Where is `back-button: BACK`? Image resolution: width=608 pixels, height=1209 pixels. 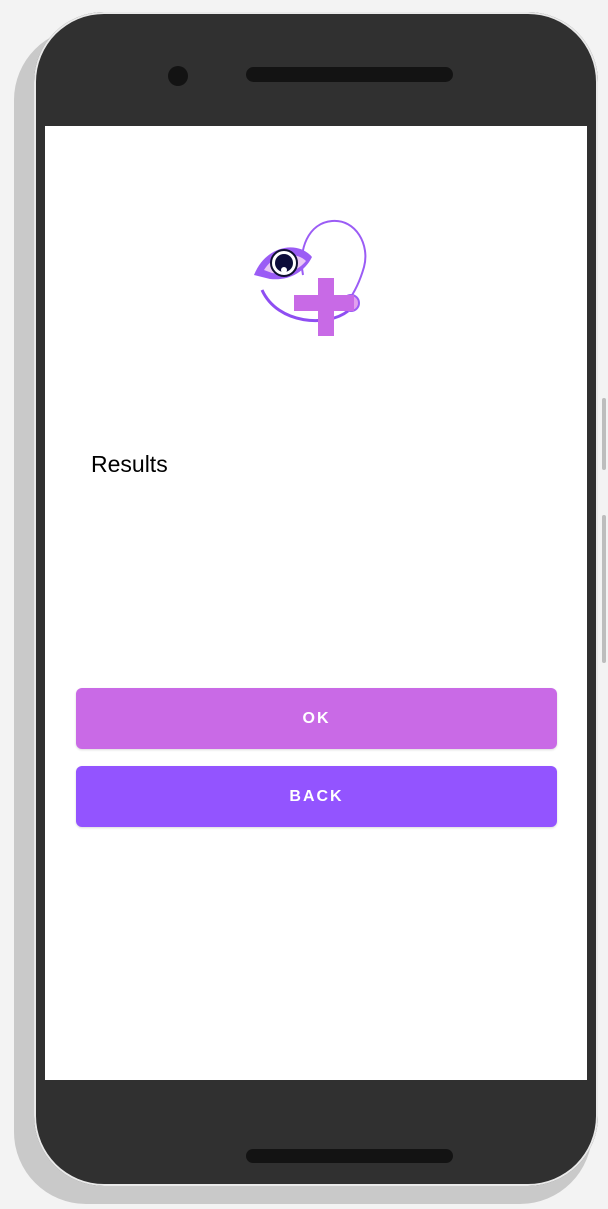
back-button: BACK is located at coordinates (316, 796).